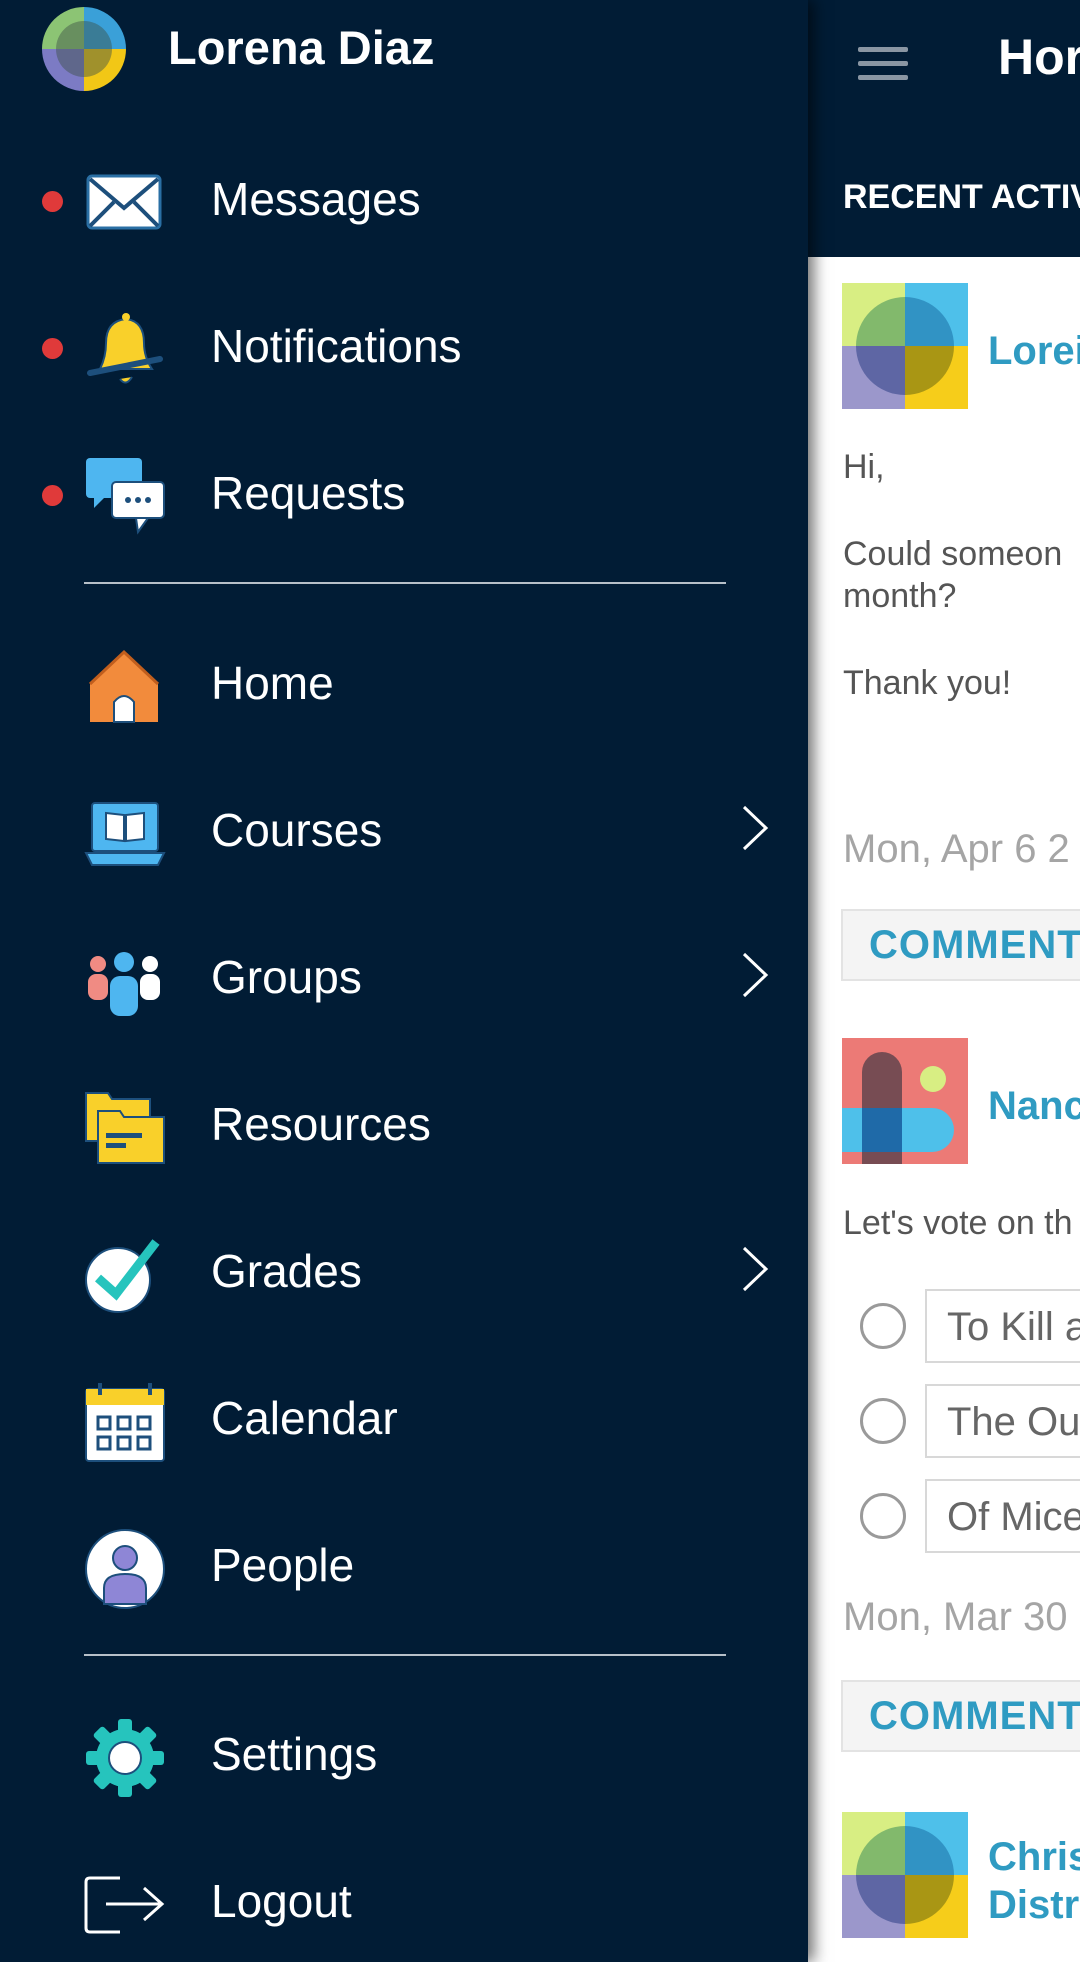 The width and height of the screenshot is (1080, 1962). I want to click on user-avatar, so click(84, 49).